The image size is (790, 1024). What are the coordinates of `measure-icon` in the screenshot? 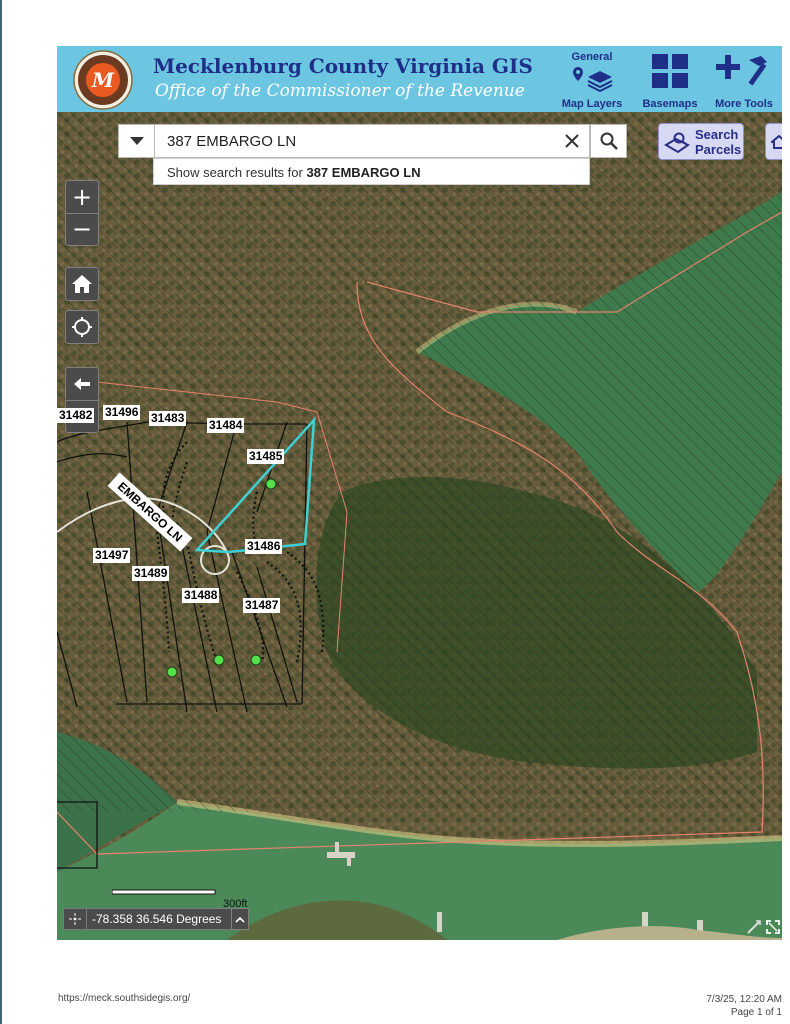 It's located at (754, 927).